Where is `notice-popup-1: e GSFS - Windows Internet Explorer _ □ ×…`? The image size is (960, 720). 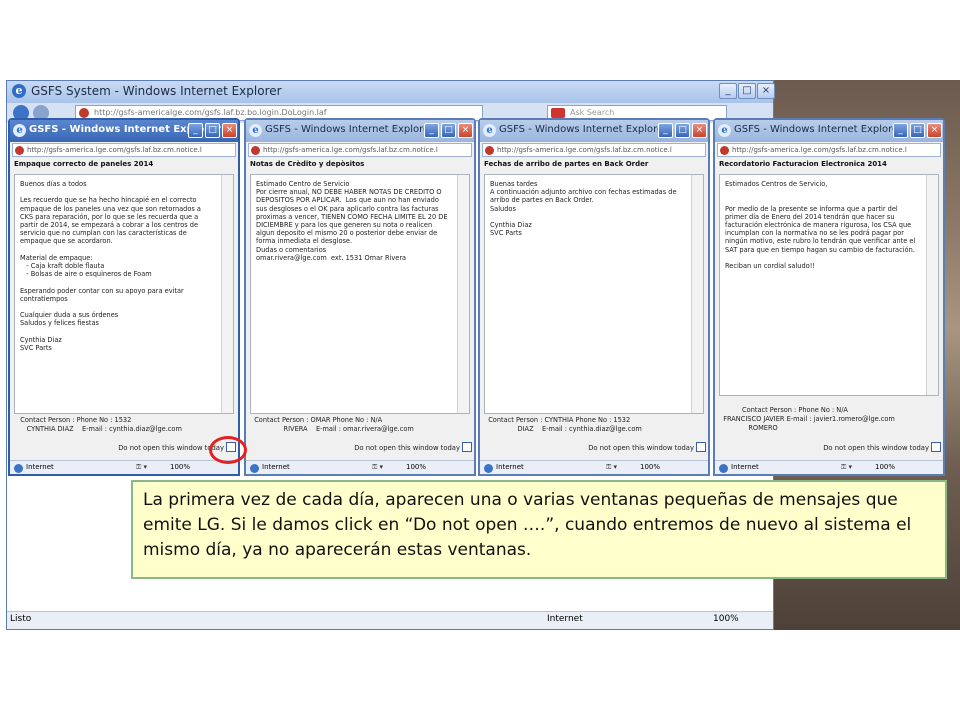
notice-popup-1: e GSFS - Windows Internet Explorer _ □ ×… is located at coordinates (124, 297).